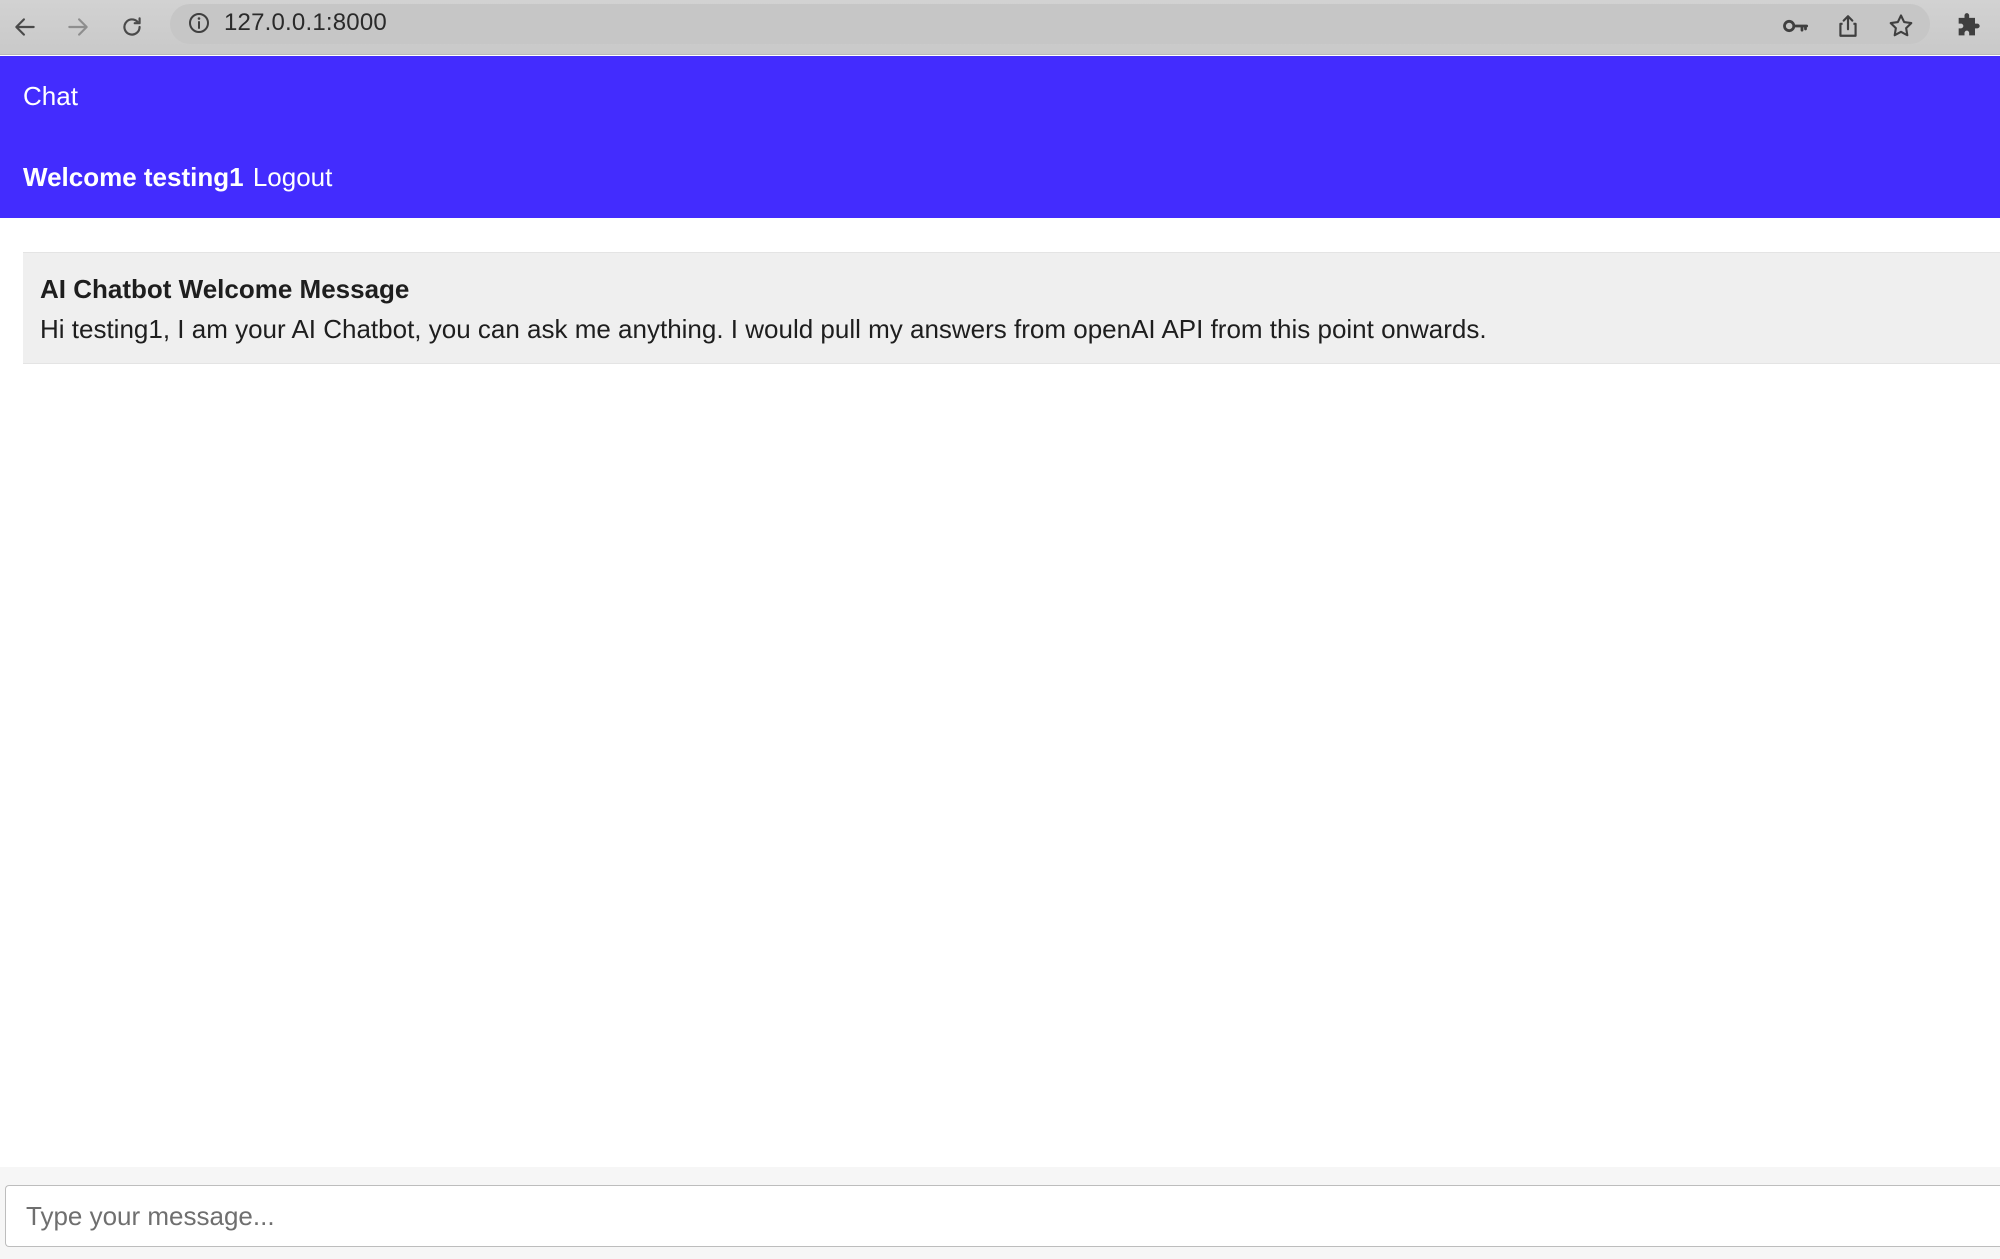 This screenshot has width=2000, height=1259. I want to click on star-icon, so click(1901, 25).